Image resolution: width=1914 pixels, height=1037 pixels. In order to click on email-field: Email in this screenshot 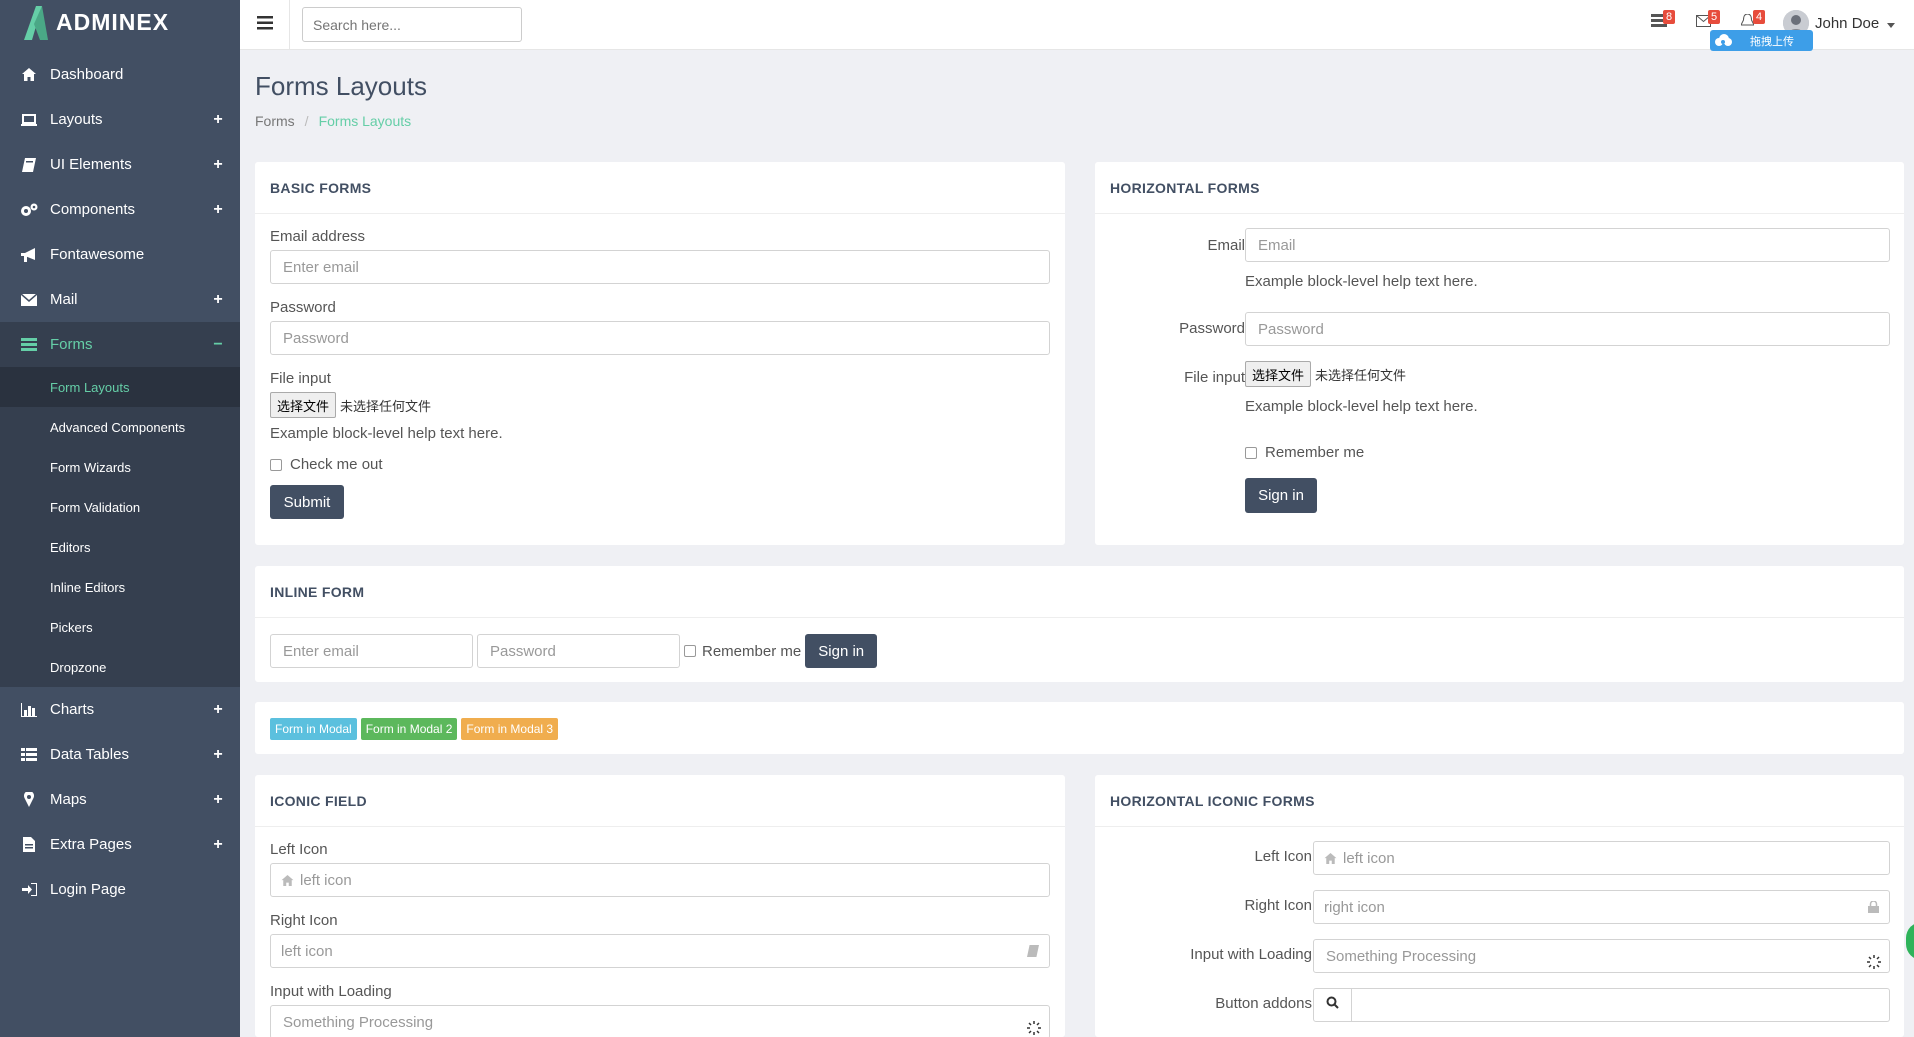, I will do `click(1567, 245)`.